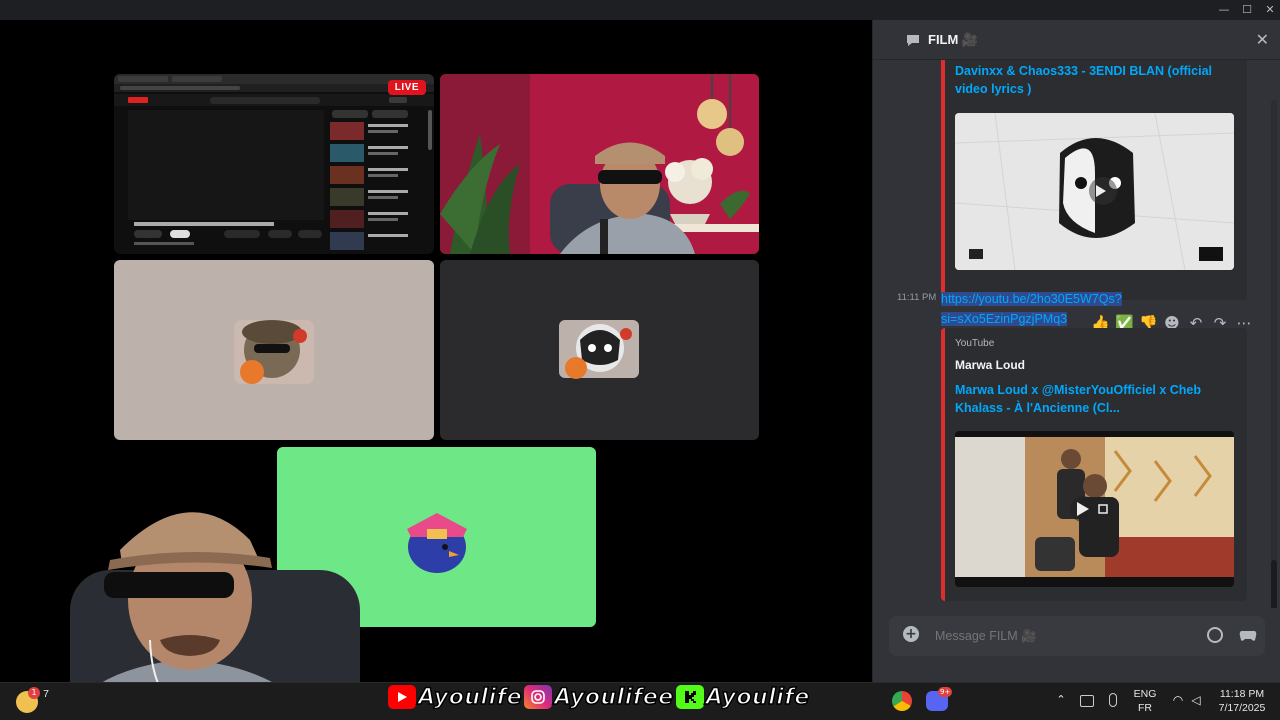  What do you see at coordinates (990, 365) in the screenshot?
I see `embed-author: Marwa Loud` at bounding box center [990, 365].